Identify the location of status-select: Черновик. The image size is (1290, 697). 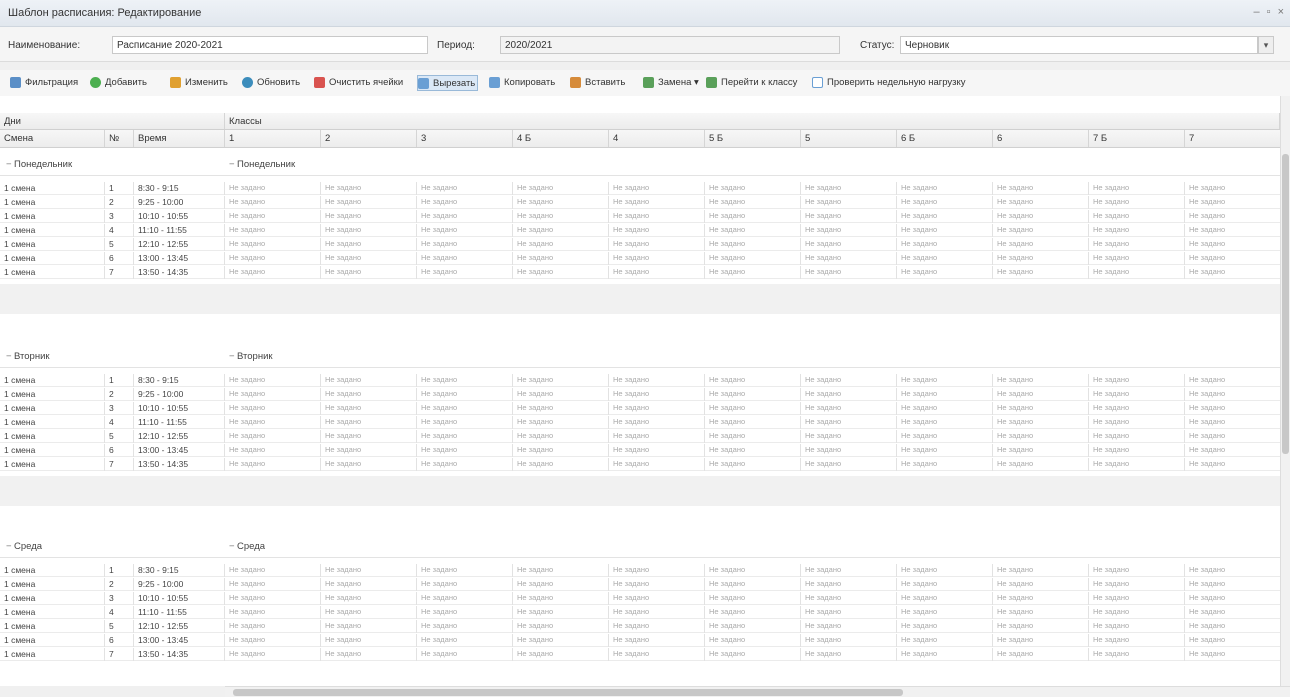
(1079, 45).